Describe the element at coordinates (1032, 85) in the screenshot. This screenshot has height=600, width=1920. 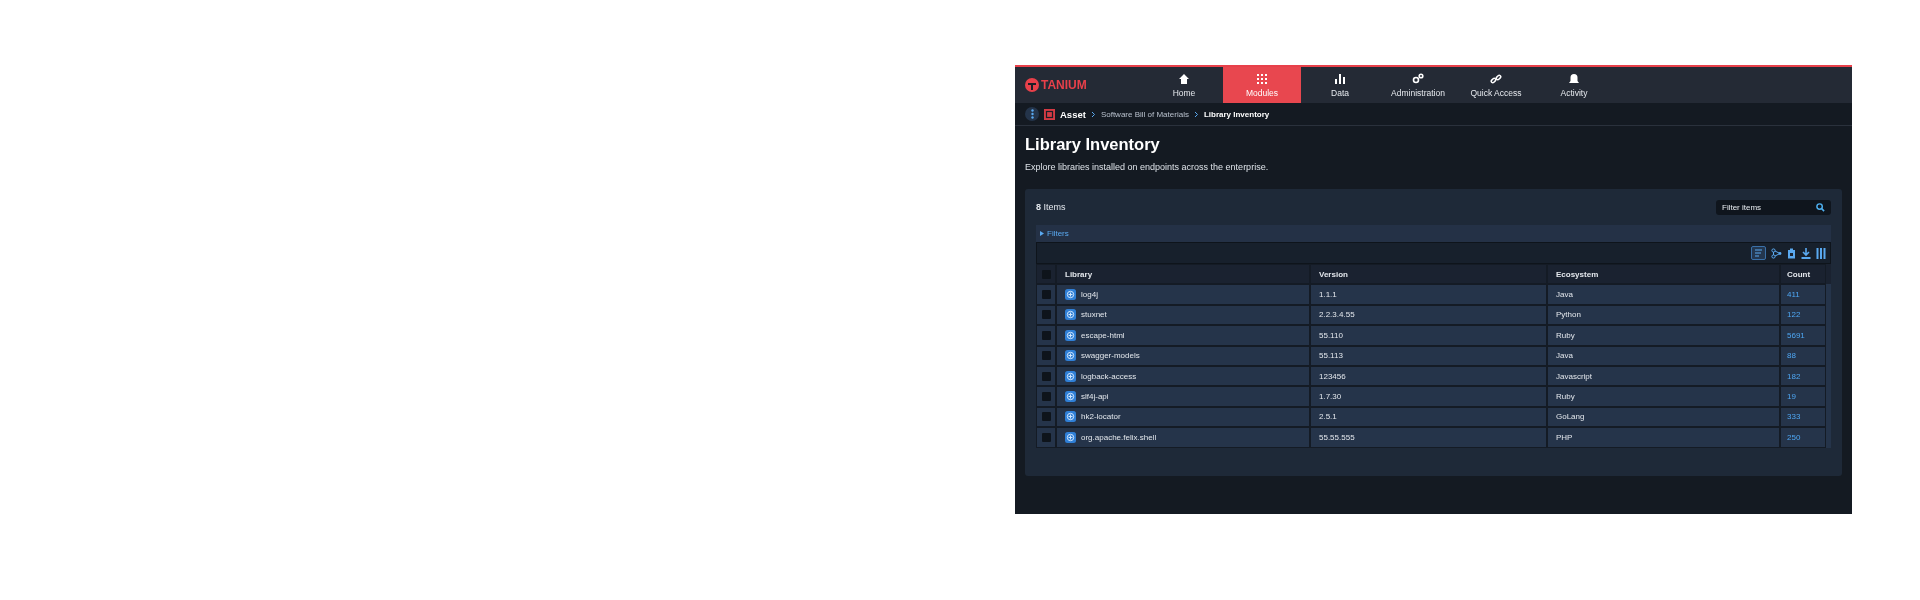
I see `logo-icon` at that location.